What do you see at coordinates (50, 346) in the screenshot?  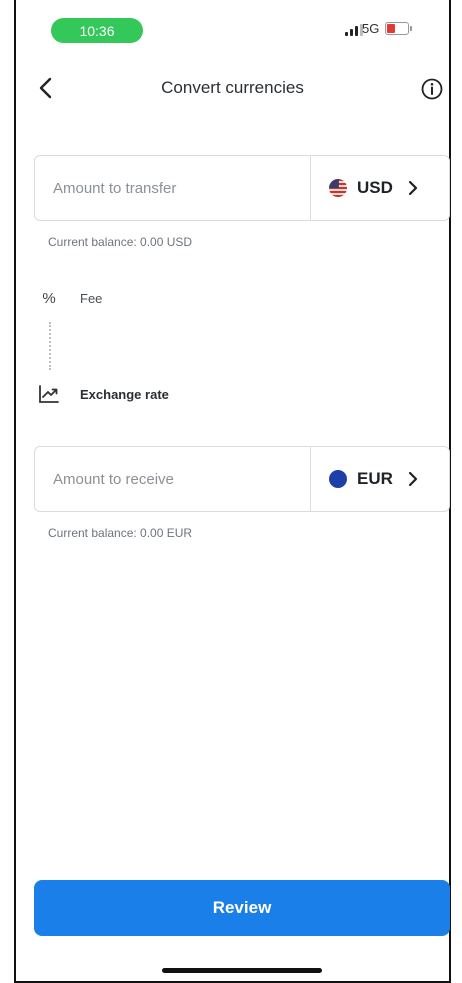 I see `fee-connector-line` at bounding box center [50, 346].